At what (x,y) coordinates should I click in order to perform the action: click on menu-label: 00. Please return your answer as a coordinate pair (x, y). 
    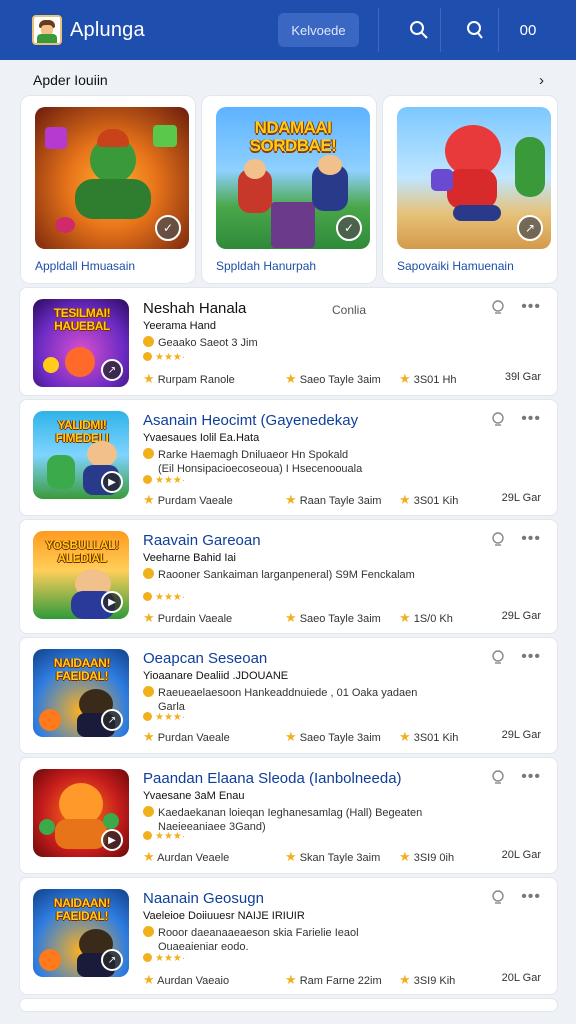
    Looking at the image, I should click on (528, 30).